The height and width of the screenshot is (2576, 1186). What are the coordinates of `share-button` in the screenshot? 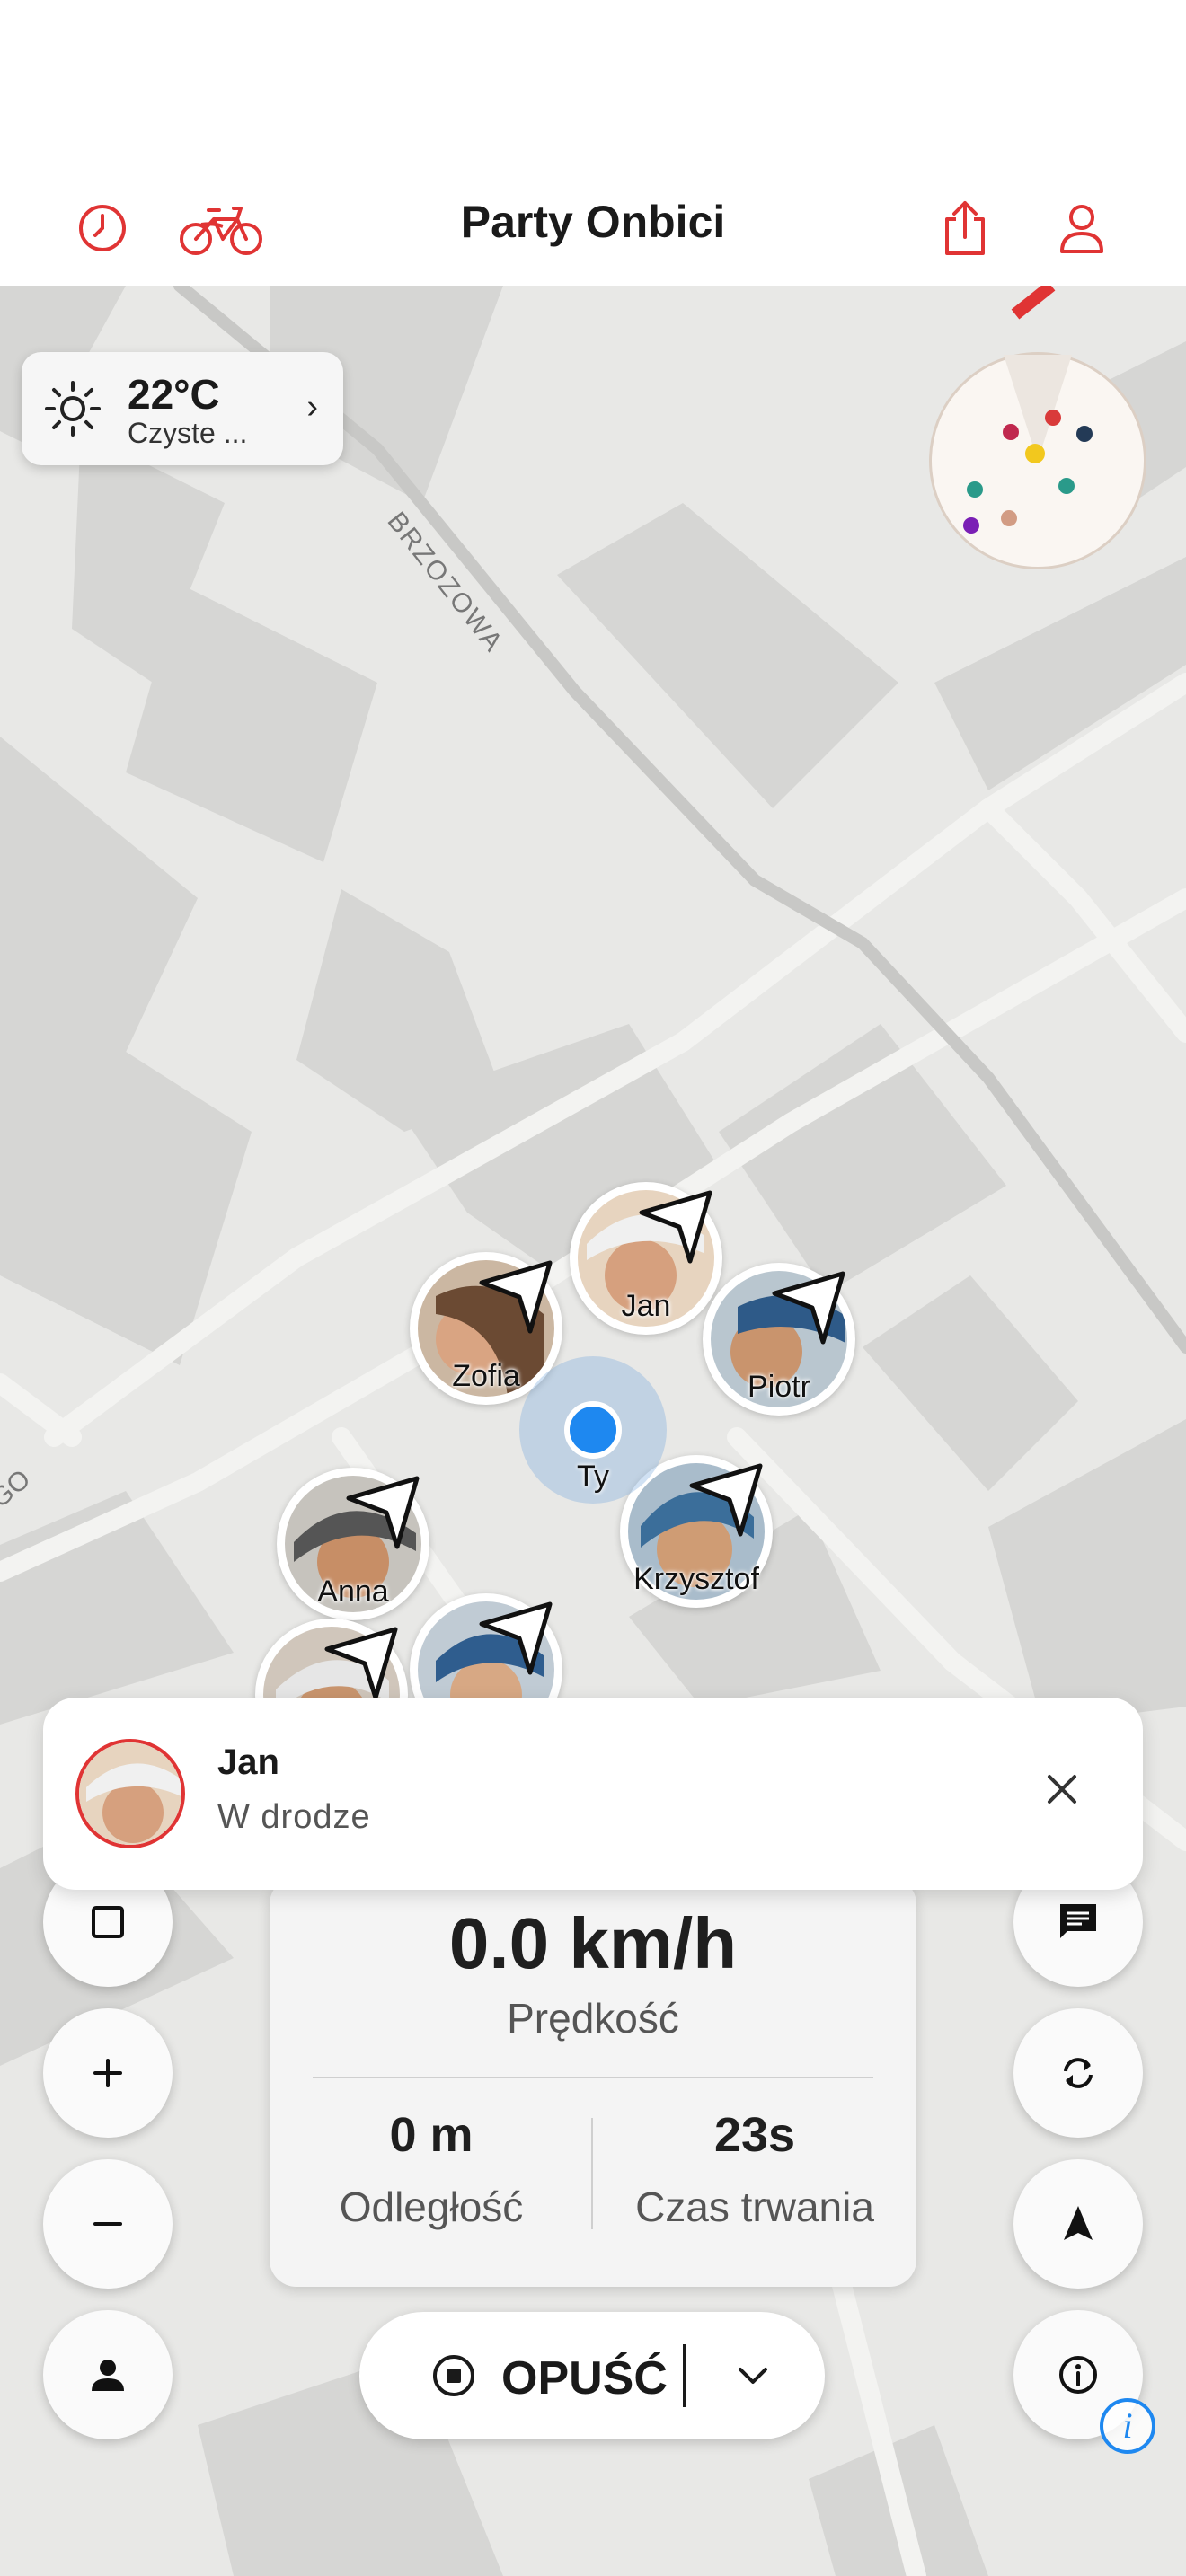 It's located at (965, 228).